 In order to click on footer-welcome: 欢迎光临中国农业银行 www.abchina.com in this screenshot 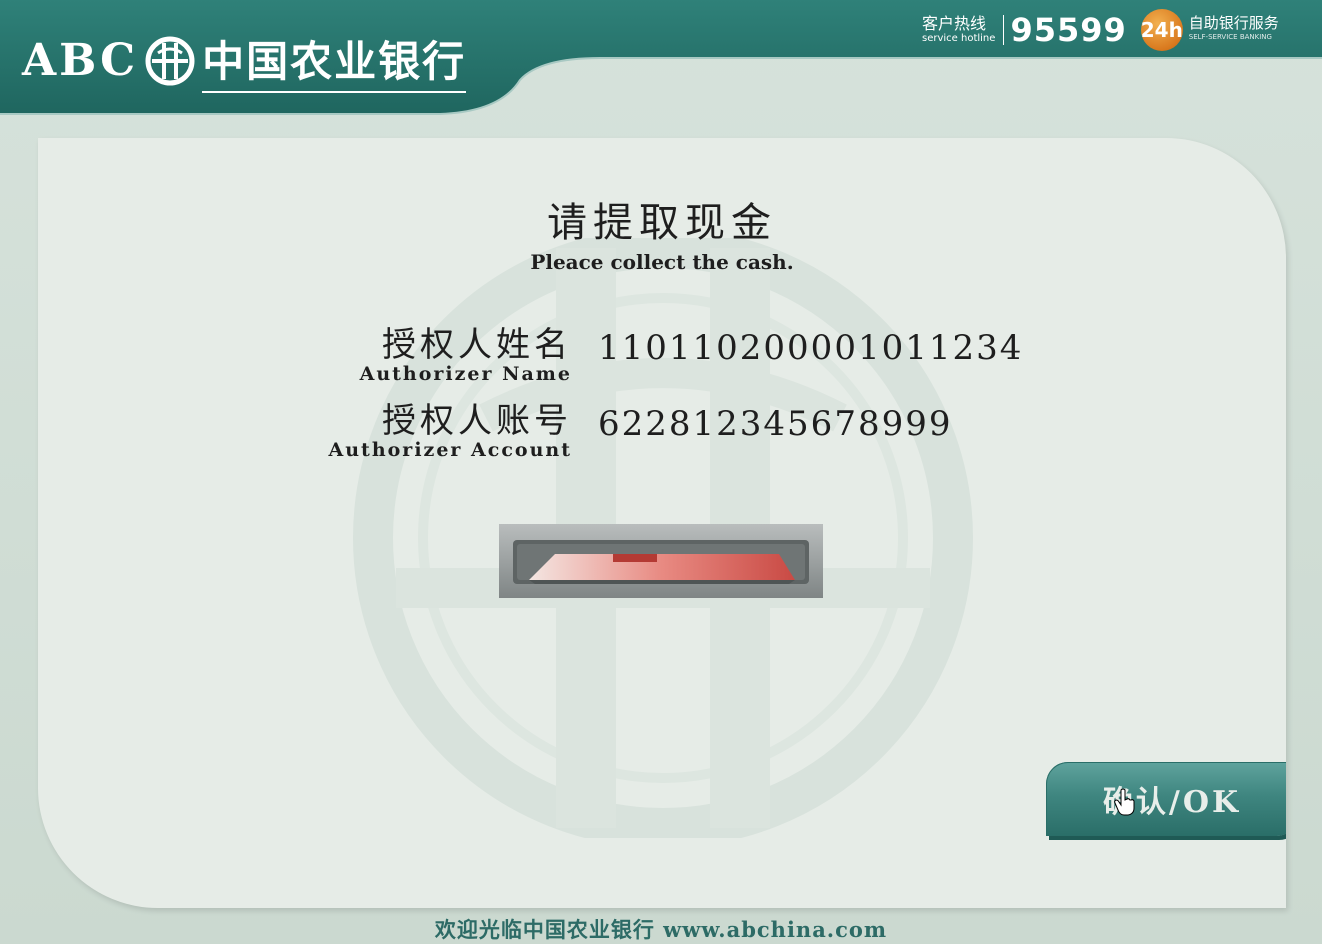, I will do `click(661, 929)`.